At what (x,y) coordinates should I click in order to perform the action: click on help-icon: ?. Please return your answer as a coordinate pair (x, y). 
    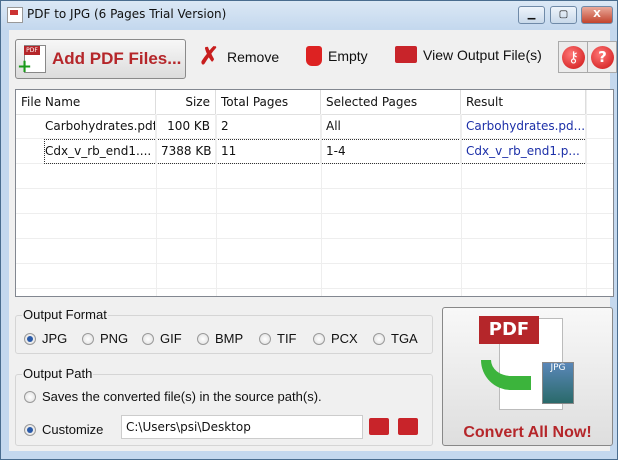
    Looking at the image, I should click on (602, 57).